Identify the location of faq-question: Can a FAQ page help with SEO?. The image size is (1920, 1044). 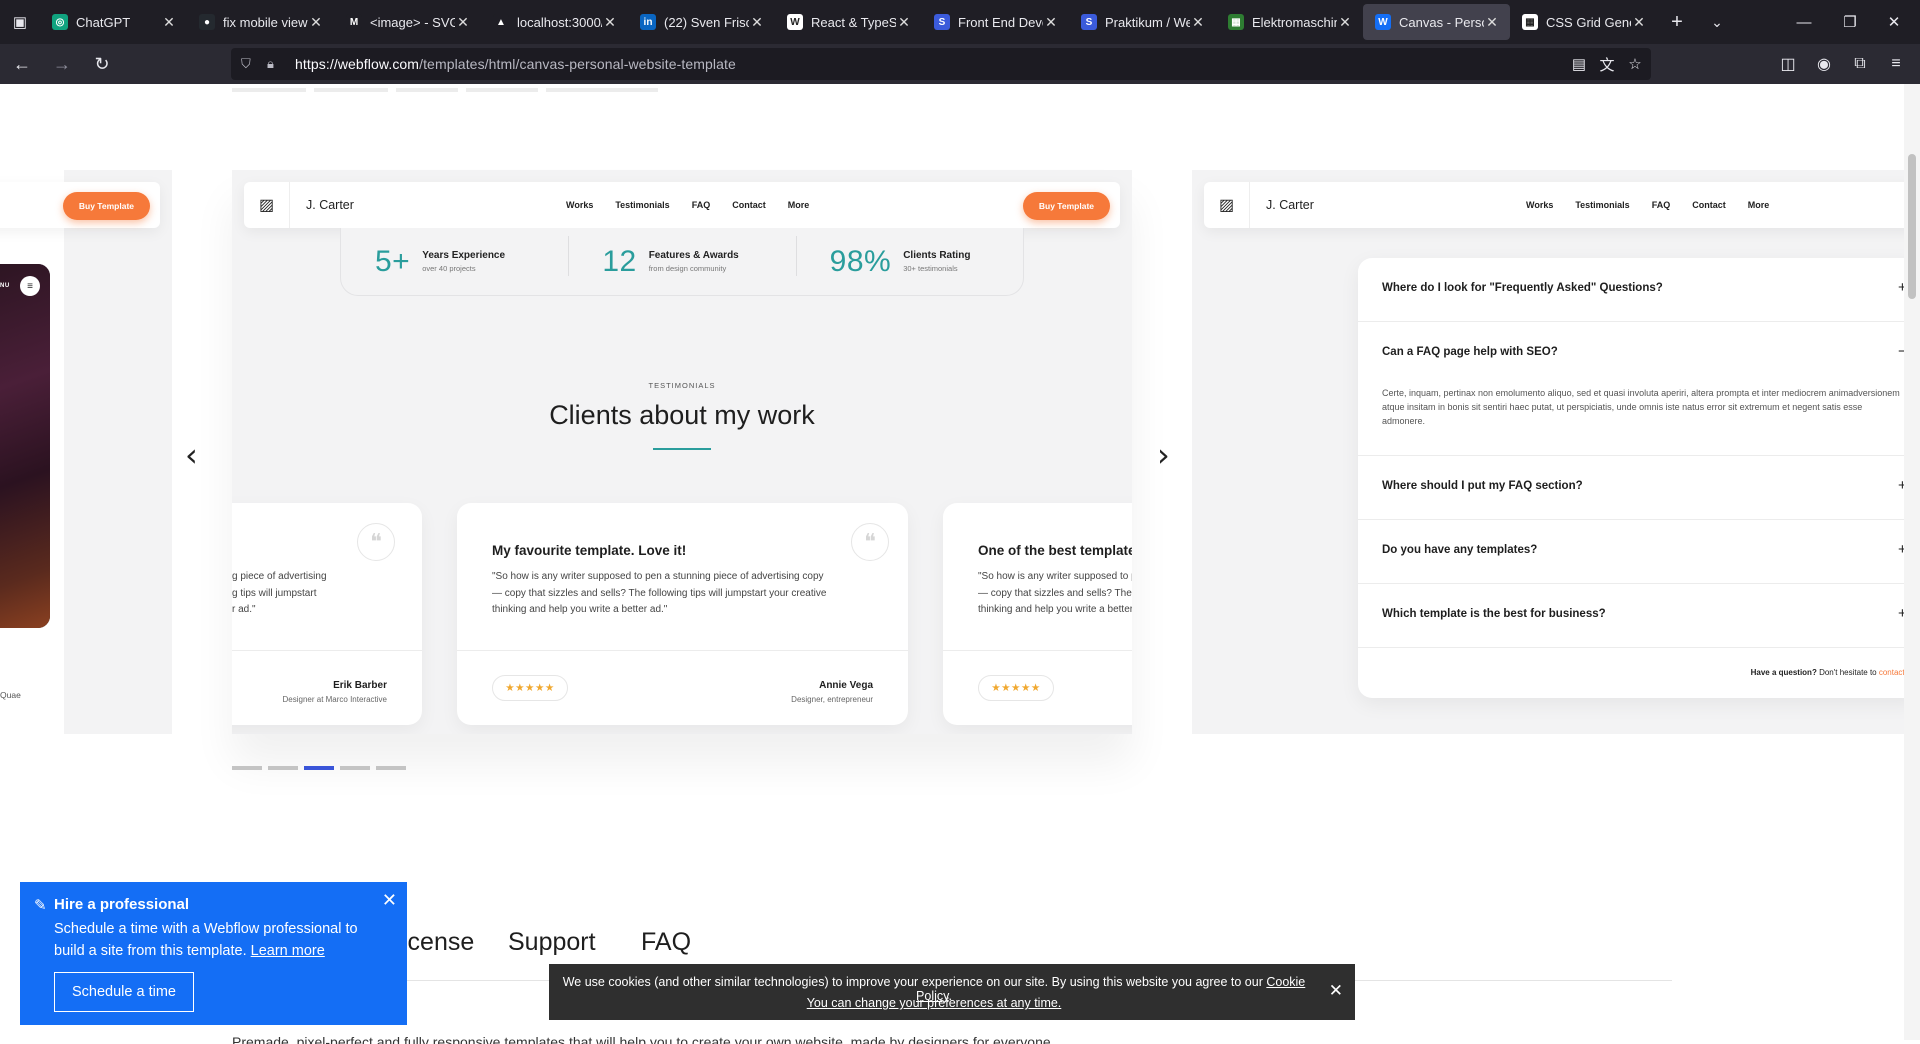
(1470, 352).